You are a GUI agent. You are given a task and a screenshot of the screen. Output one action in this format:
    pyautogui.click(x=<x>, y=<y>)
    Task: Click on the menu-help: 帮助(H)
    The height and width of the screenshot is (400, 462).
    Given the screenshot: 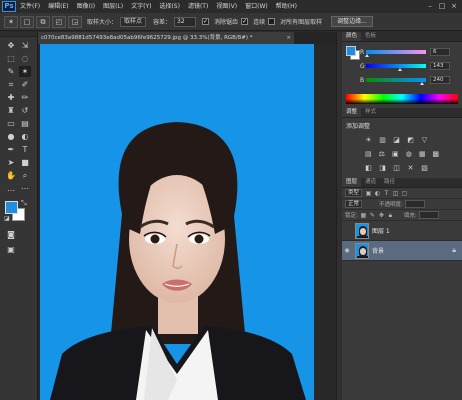 What is the action you would take?
    pyautogui.click(x=286, y=6)
    